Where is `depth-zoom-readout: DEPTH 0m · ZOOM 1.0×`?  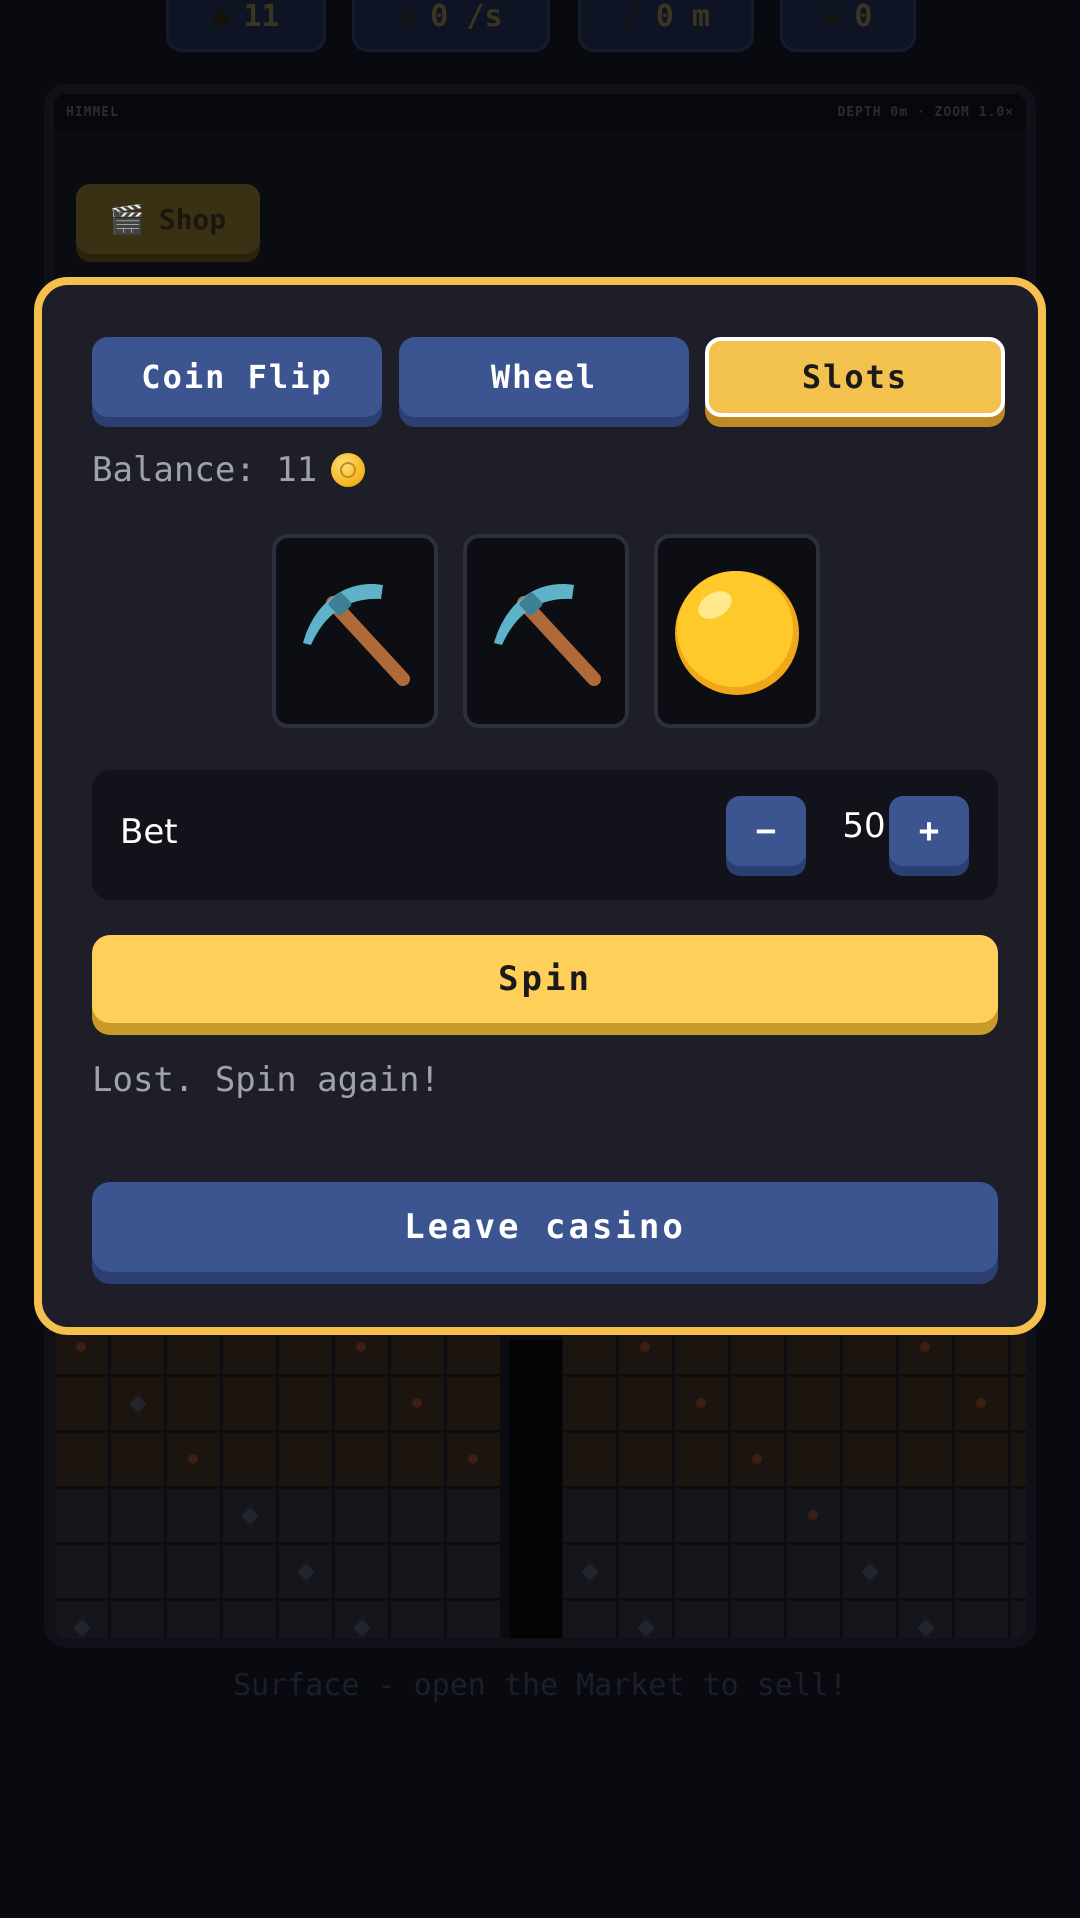
depth-zoom-readout: DEPTH 0m · ZOOM 1.0× is located at coordinates (925, 112).